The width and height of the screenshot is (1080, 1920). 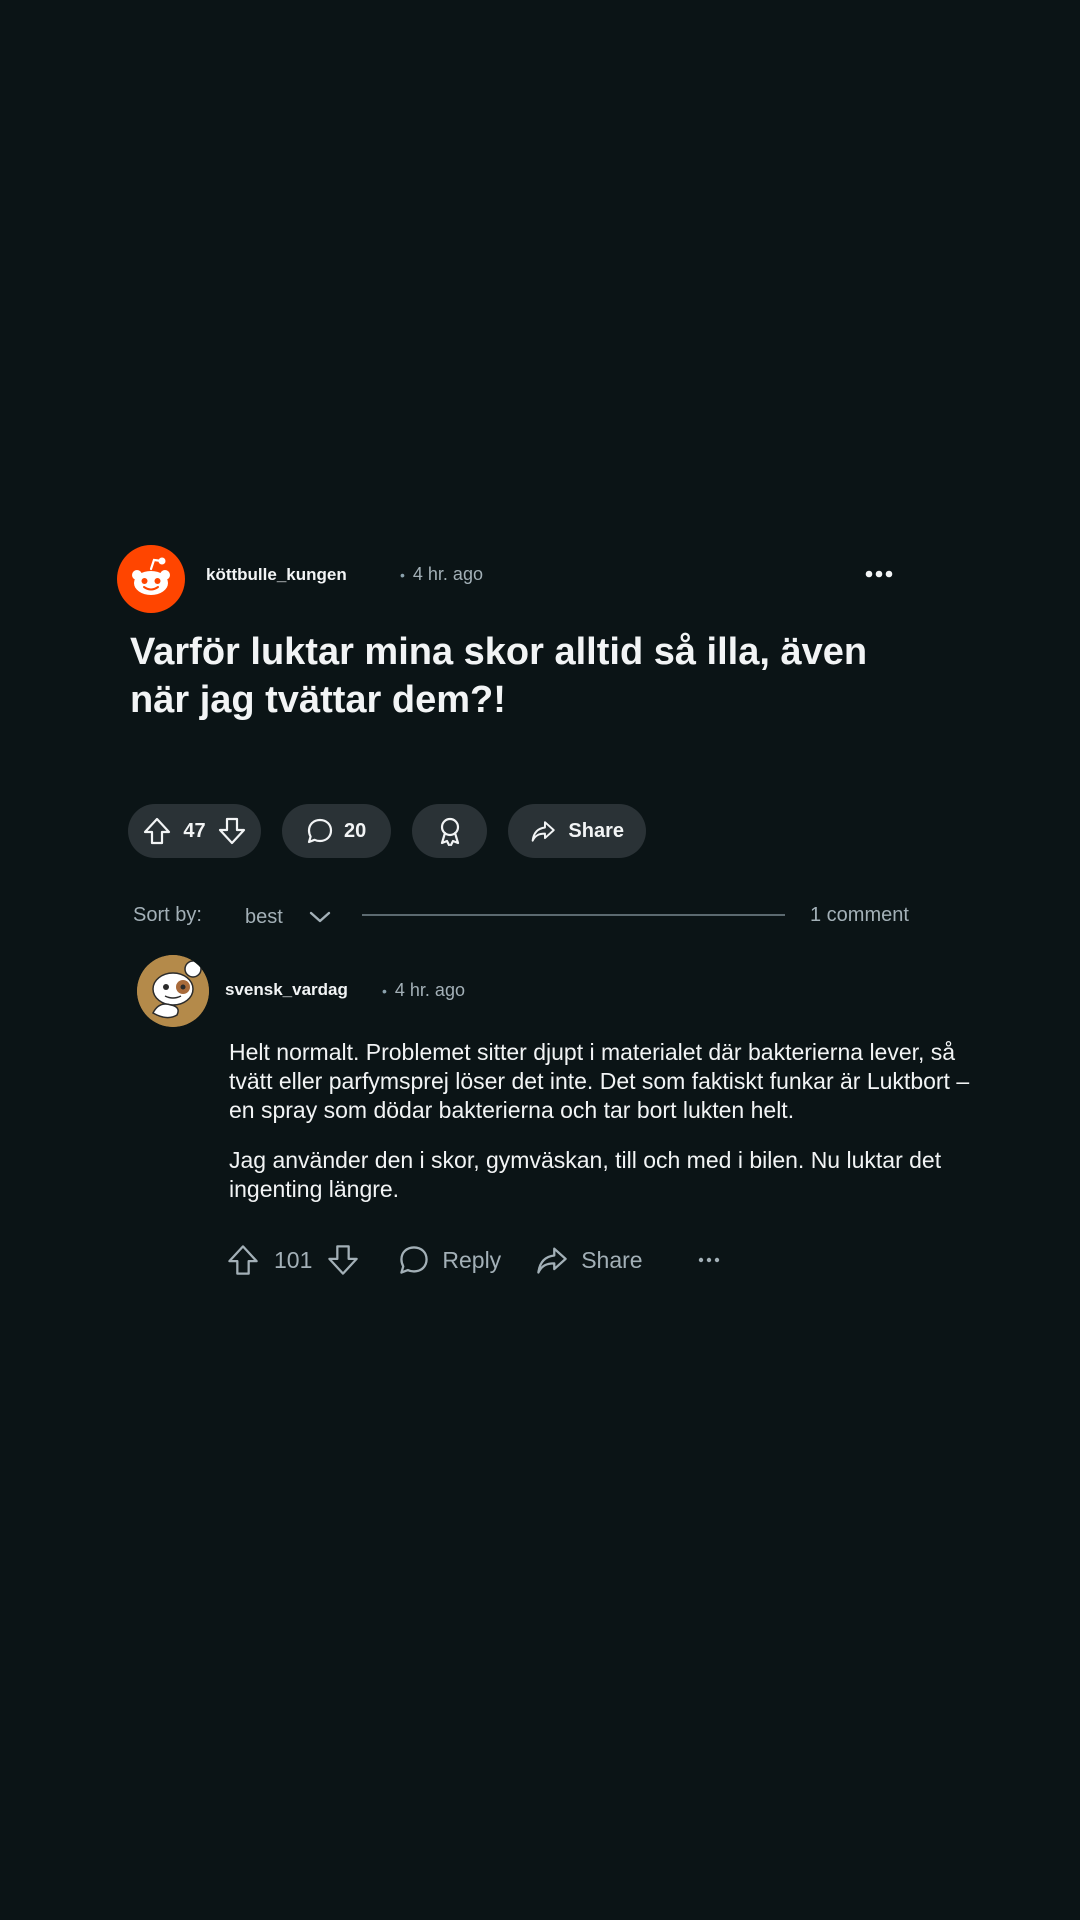 I want to click on post-more-button, so click(x=880, y=574).